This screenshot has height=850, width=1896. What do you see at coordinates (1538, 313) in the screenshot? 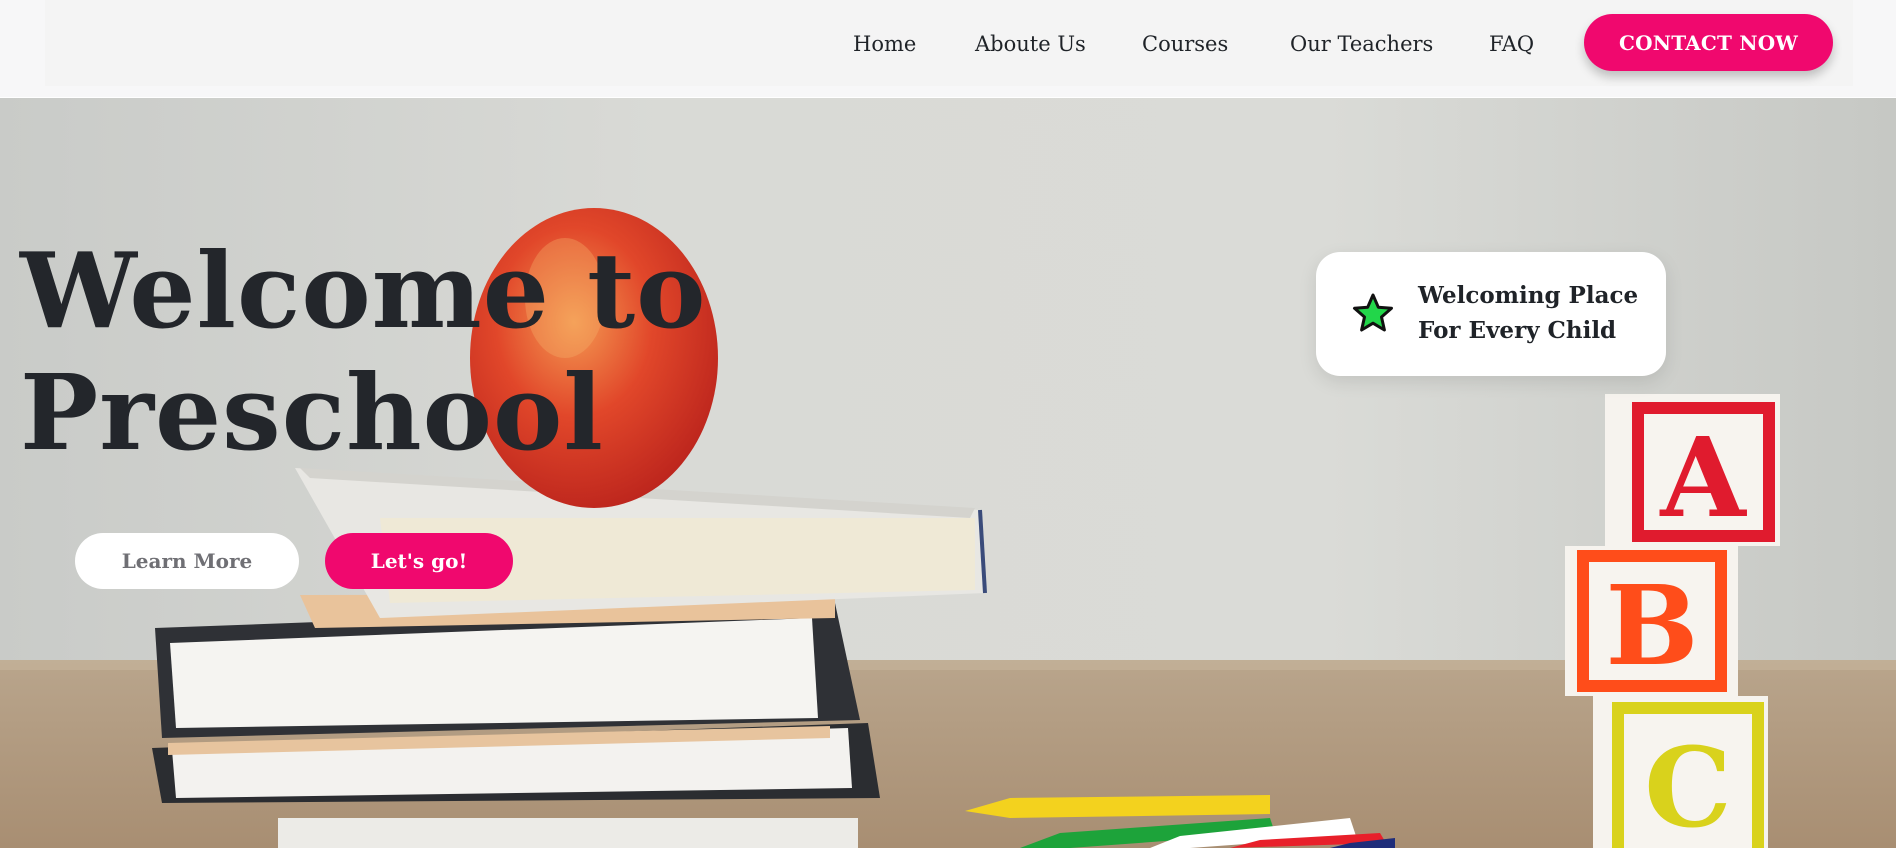
I see `welcoming-place-text: Welcoming Place For Every Child` at bounding box center [1538, 313].